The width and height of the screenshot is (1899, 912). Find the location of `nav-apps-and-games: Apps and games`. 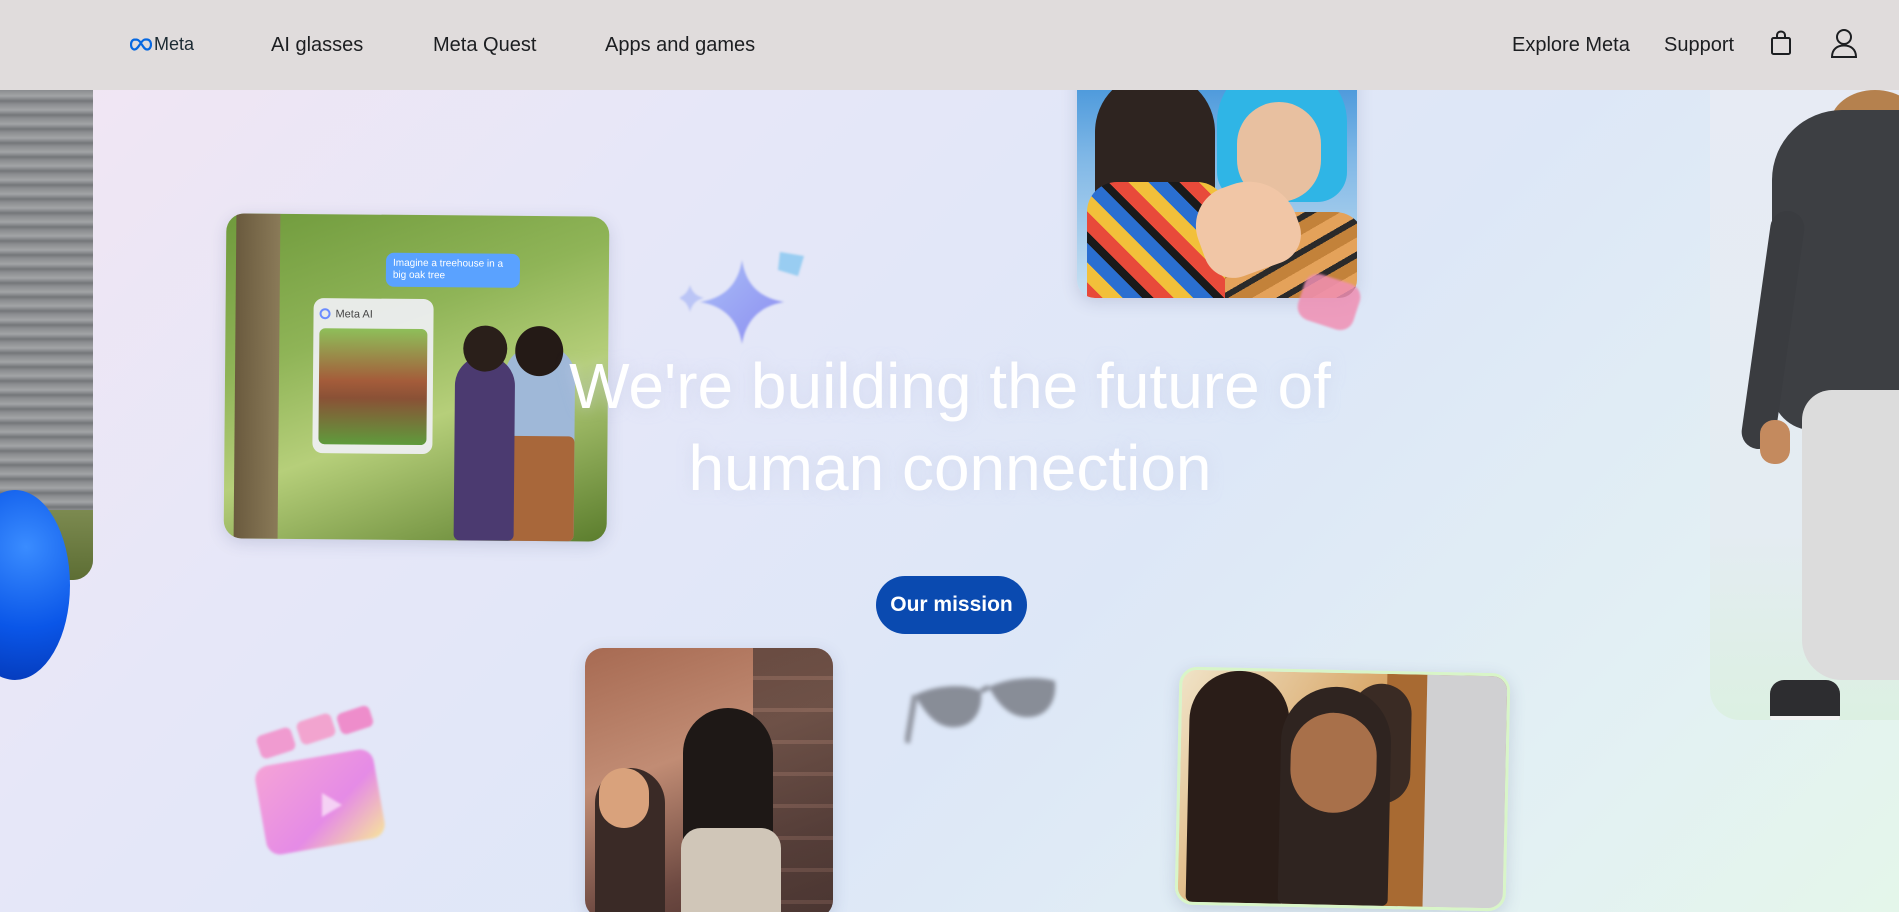

nav-apps-and-games: Apps and games is located at coordinates (680, 45).